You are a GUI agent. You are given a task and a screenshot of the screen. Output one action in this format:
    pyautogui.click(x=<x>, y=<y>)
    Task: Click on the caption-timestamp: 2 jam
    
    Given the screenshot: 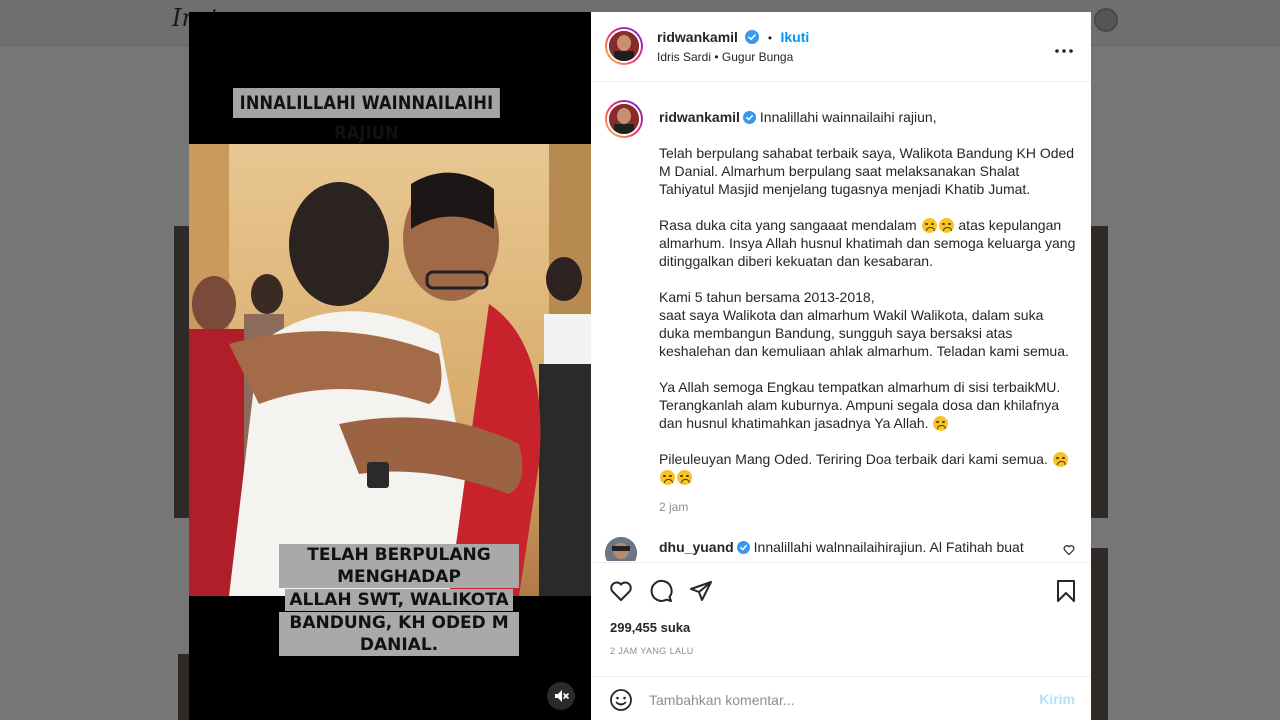 What is the action you would take?
    pyautogui.click(x=868, y=507)
    